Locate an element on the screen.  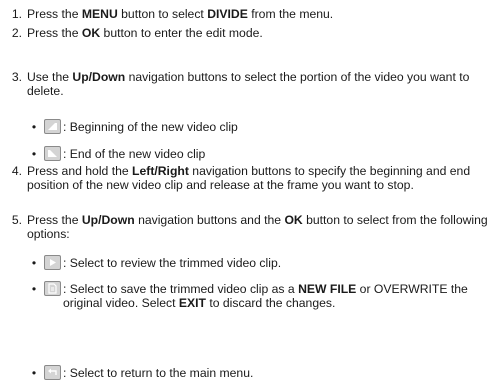
step-number: 1. is located at coordinates (16, 14).